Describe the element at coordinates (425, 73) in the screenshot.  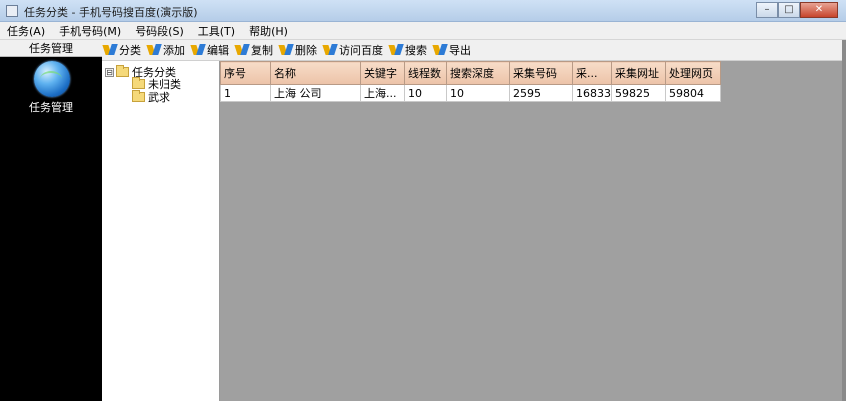
I see `column-header: 线程数` at that location.